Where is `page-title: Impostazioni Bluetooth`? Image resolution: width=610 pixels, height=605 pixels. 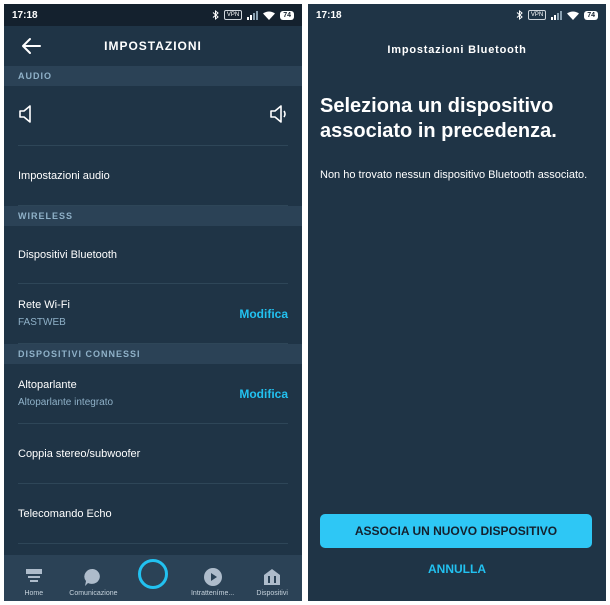 page-title: Impostazioni Bluetooth is located at coordinates (457, 50).